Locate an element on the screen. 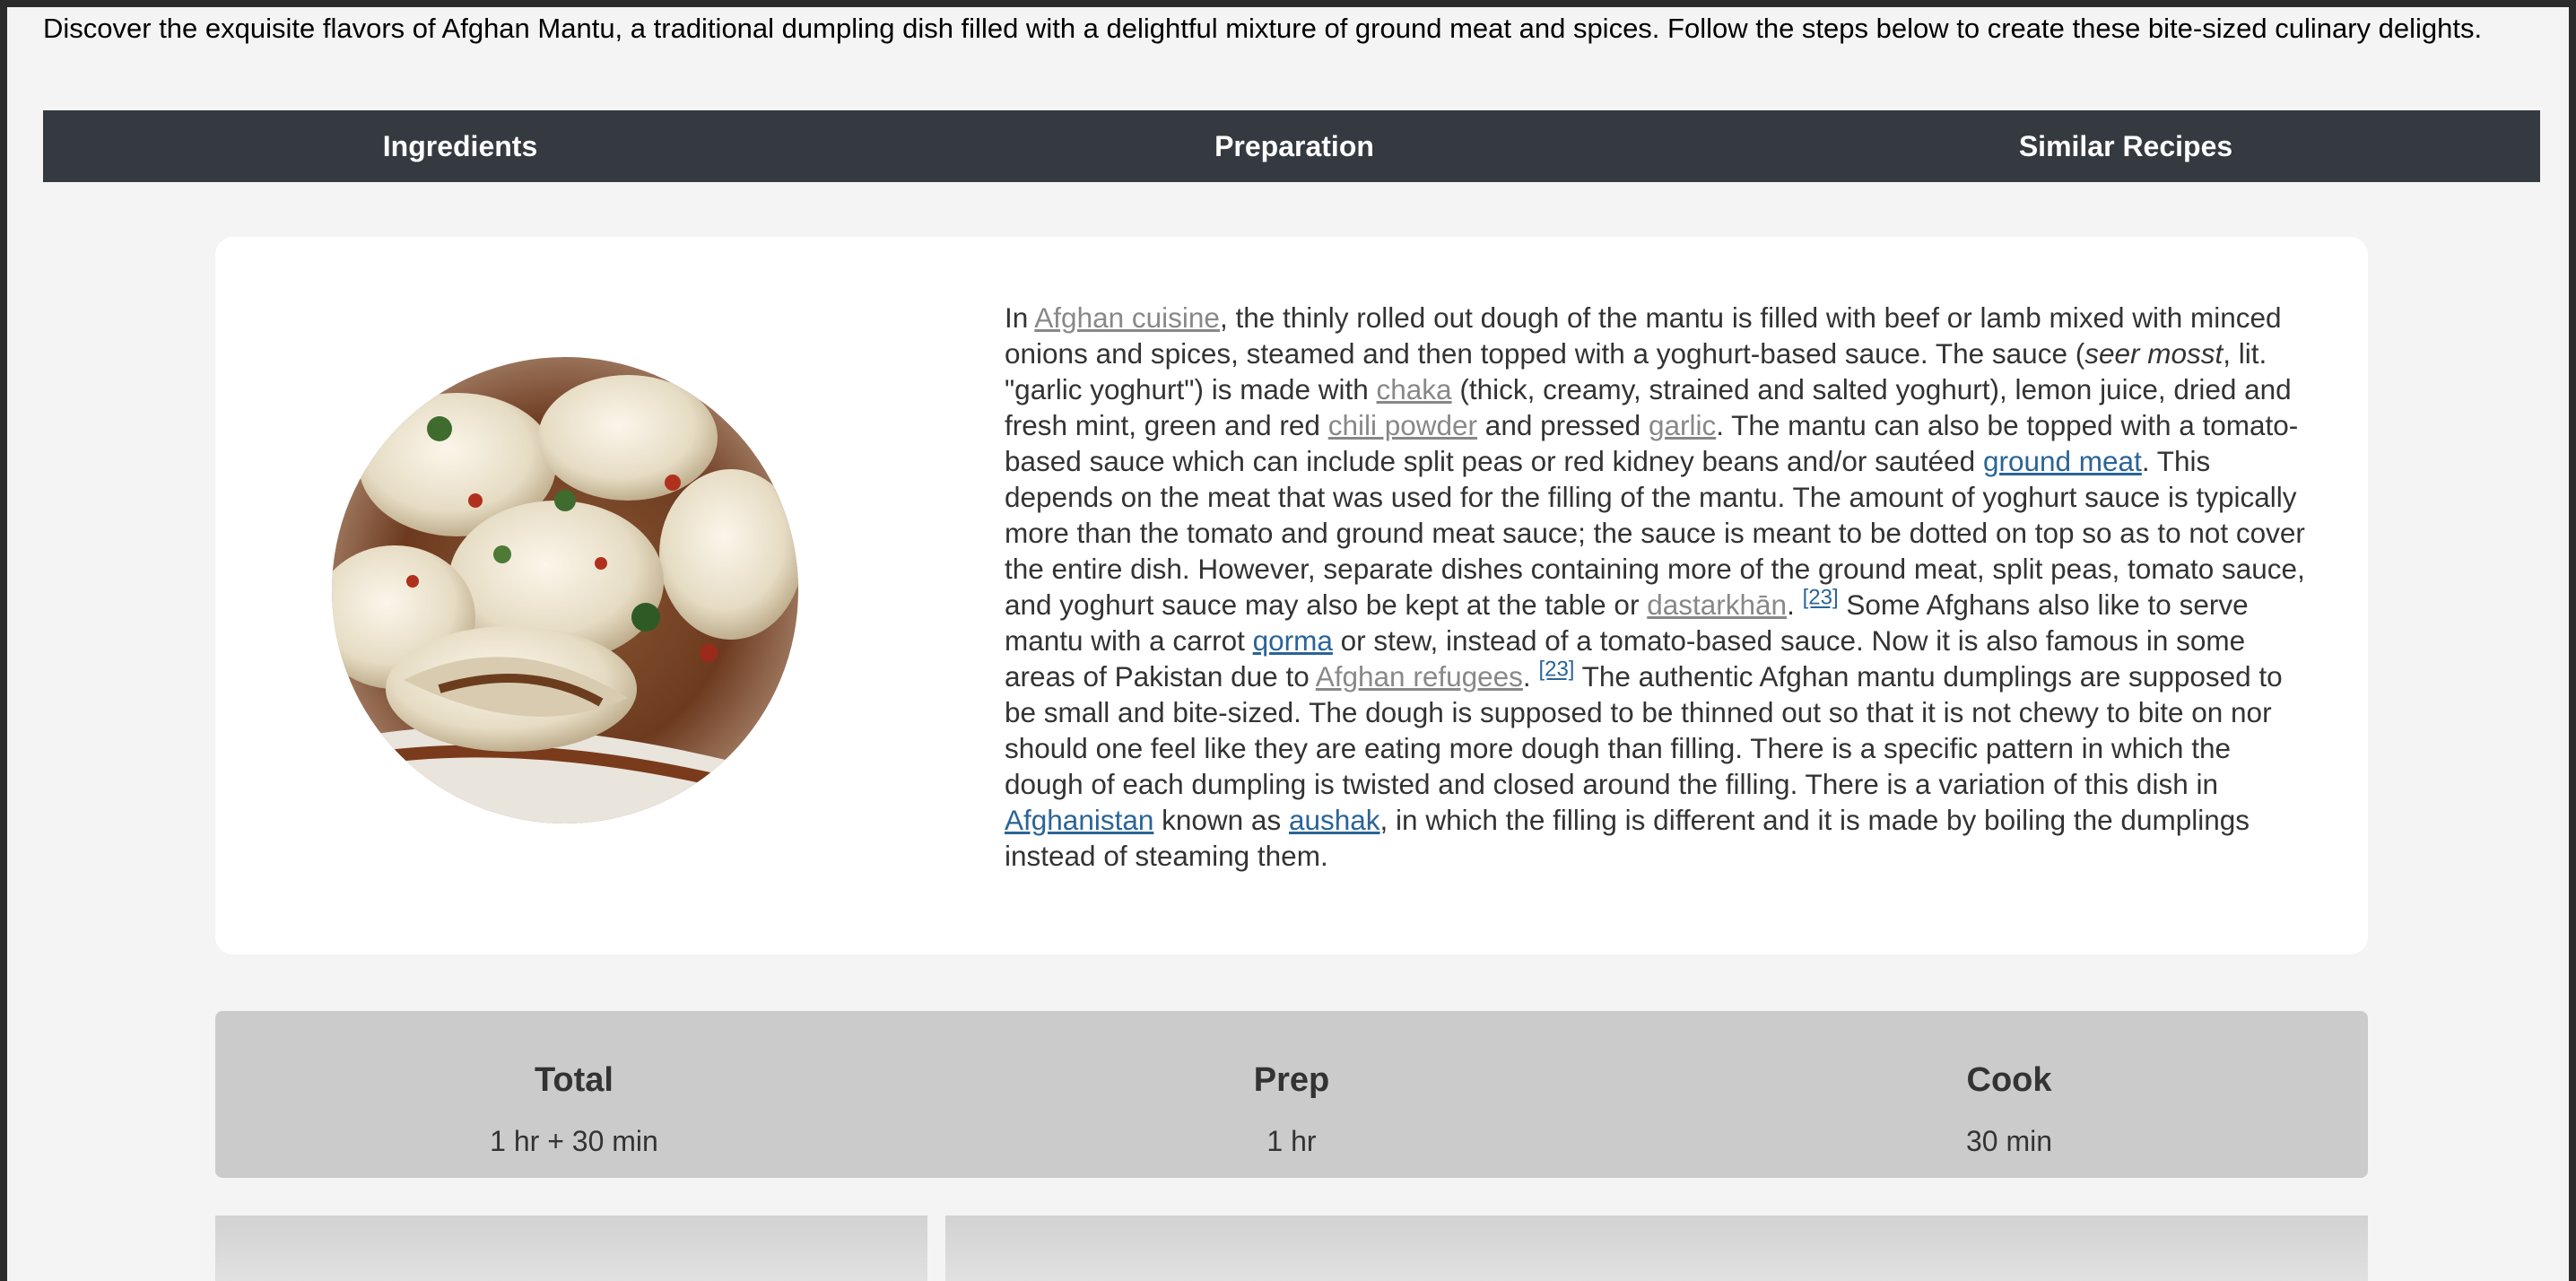 Image resolution: width=2576 pixels, height=1281 pixels. nav-tab-preparation: Preparation is located at coordinates (1294, 146).